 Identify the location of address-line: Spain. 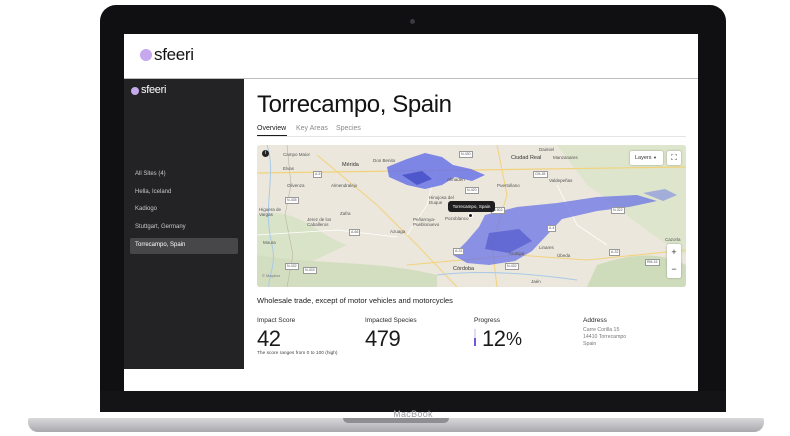
(590, 344).